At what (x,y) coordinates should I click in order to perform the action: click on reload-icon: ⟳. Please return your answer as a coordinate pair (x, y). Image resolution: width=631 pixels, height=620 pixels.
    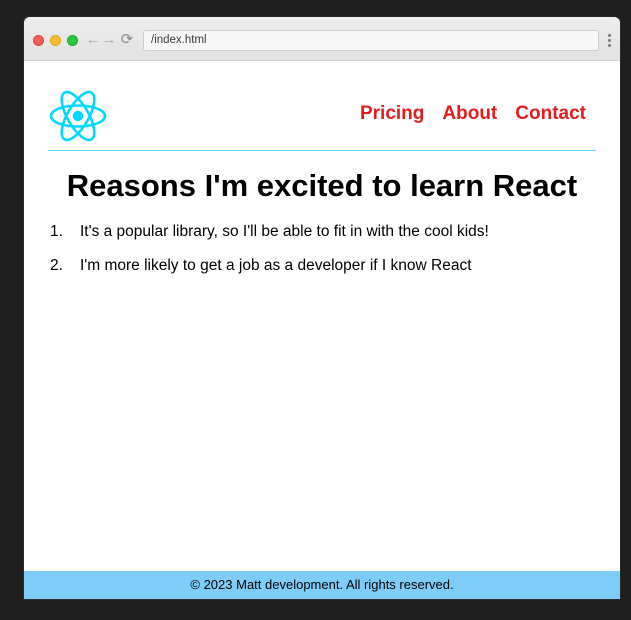
    Looking at the image, I should click on (127, 40).